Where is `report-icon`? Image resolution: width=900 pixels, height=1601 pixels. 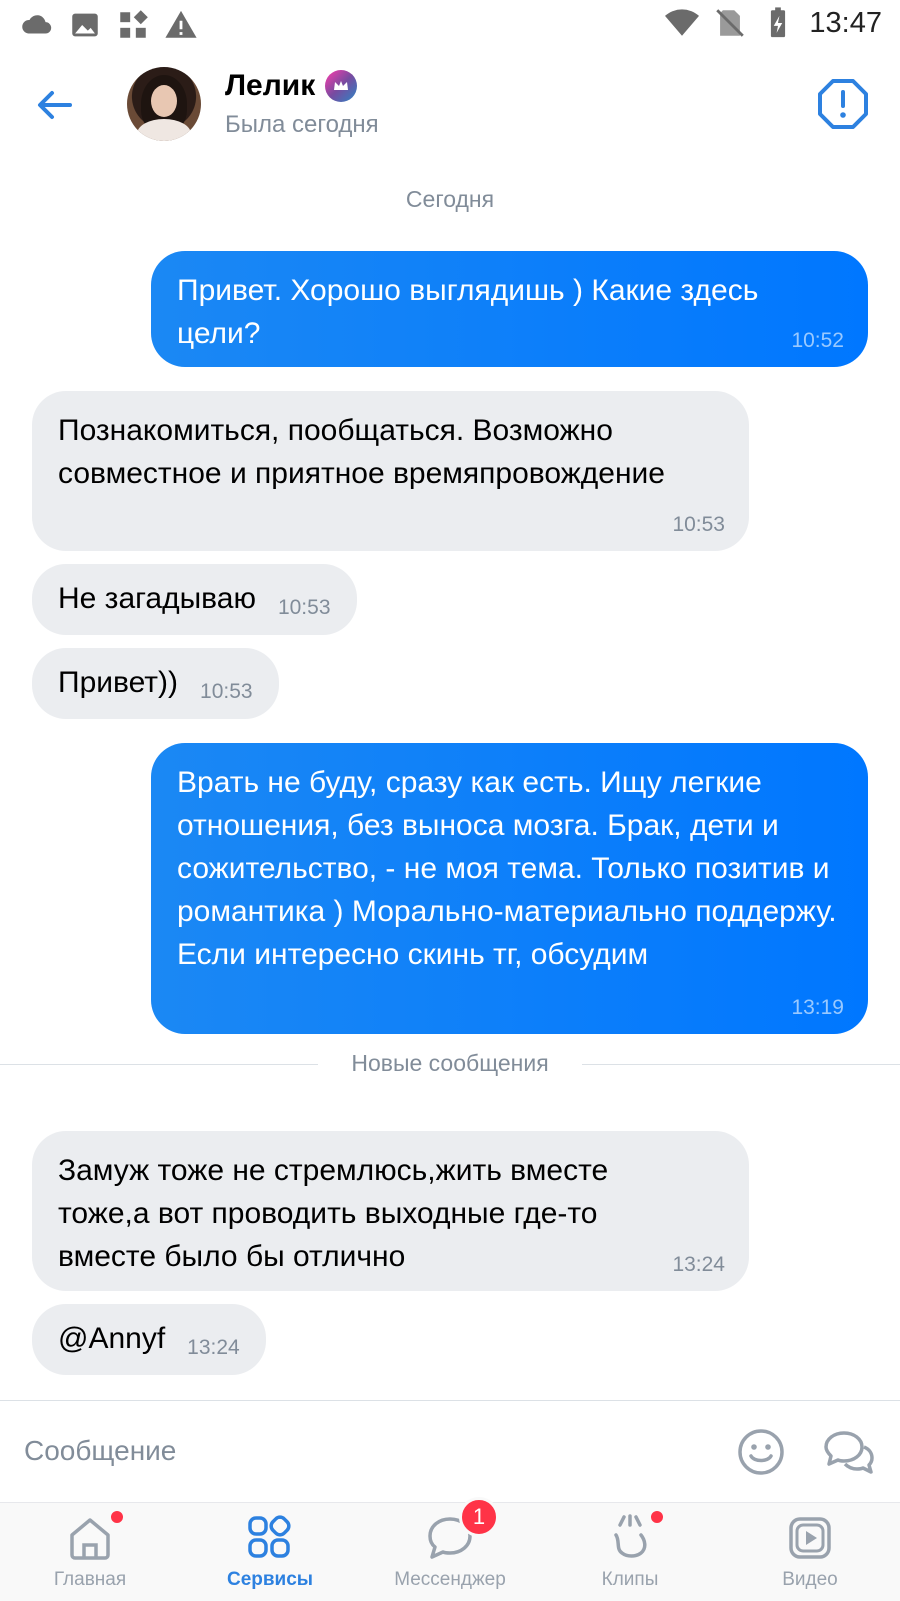 report-icon is located at coordinates (843, 104).